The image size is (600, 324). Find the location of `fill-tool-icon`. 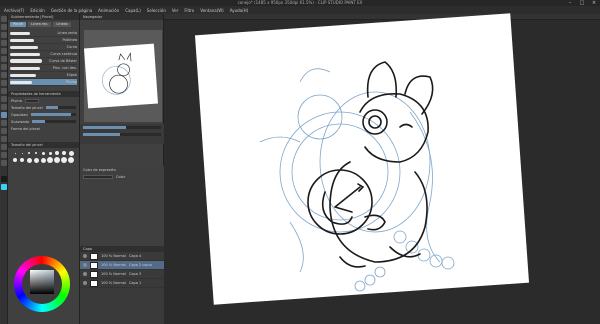

fill-tool-icon is located at coordinates (4, 99).